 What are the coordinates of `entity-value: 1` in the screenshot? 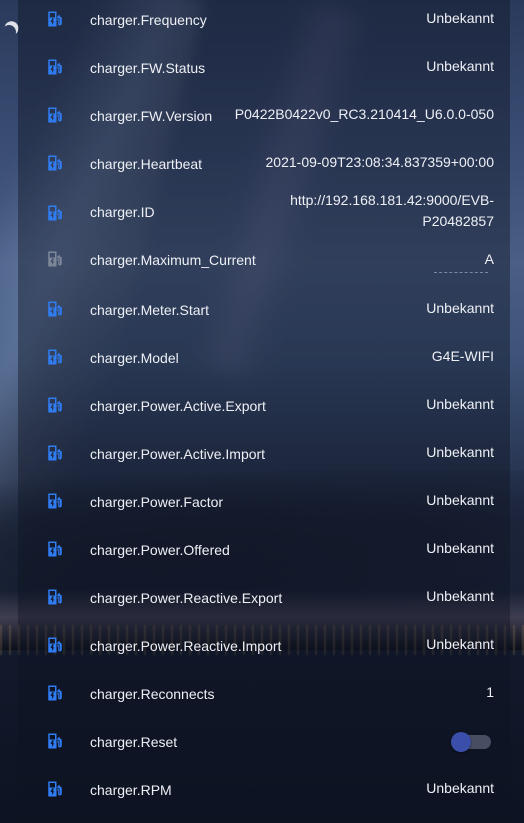 It's located at (490, 692).